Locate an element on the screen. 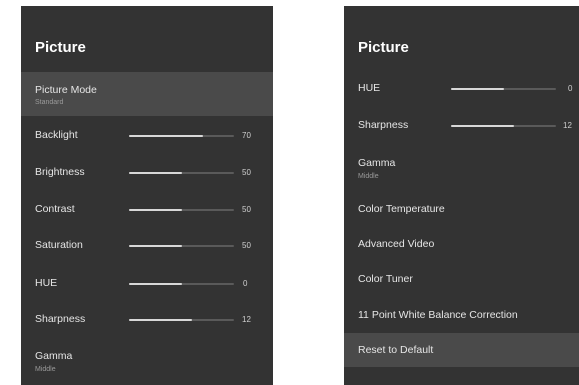 This screenshot has height=385, width=579. menu-item-contrast: Contrast 50 is located at coordinates (147, 210).